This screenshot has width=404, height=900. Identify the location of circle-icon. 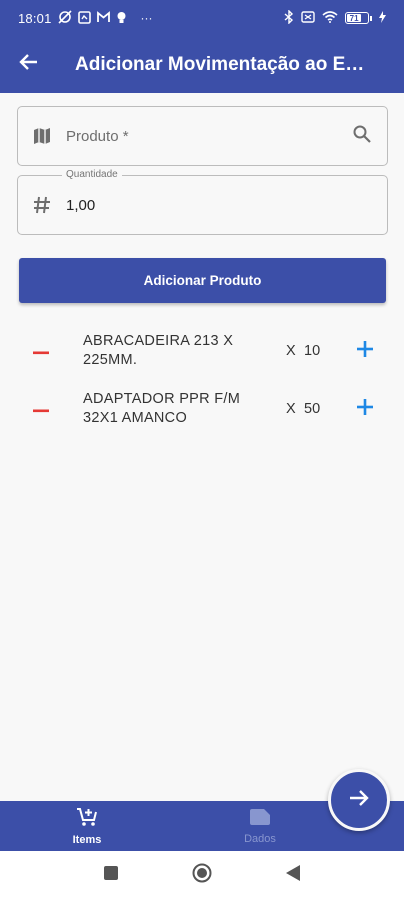
(202, 875).